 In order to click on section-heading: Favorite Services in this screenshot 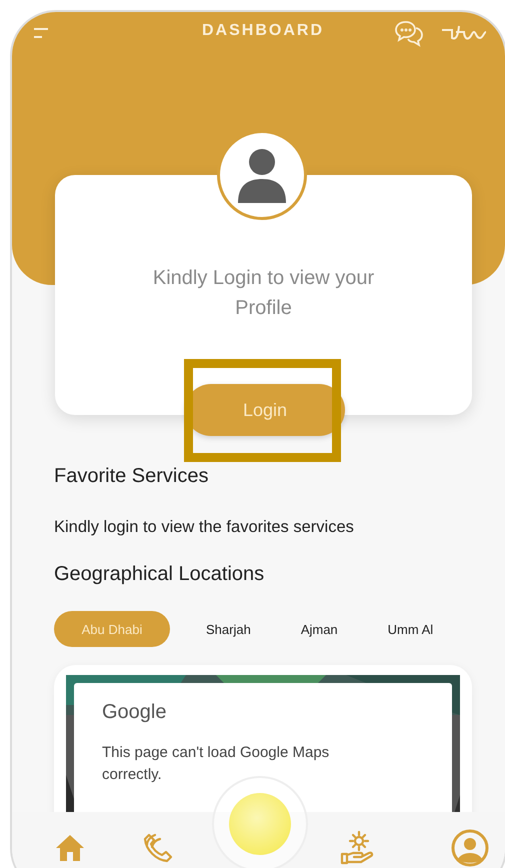, I will do `click(132, 476)`.